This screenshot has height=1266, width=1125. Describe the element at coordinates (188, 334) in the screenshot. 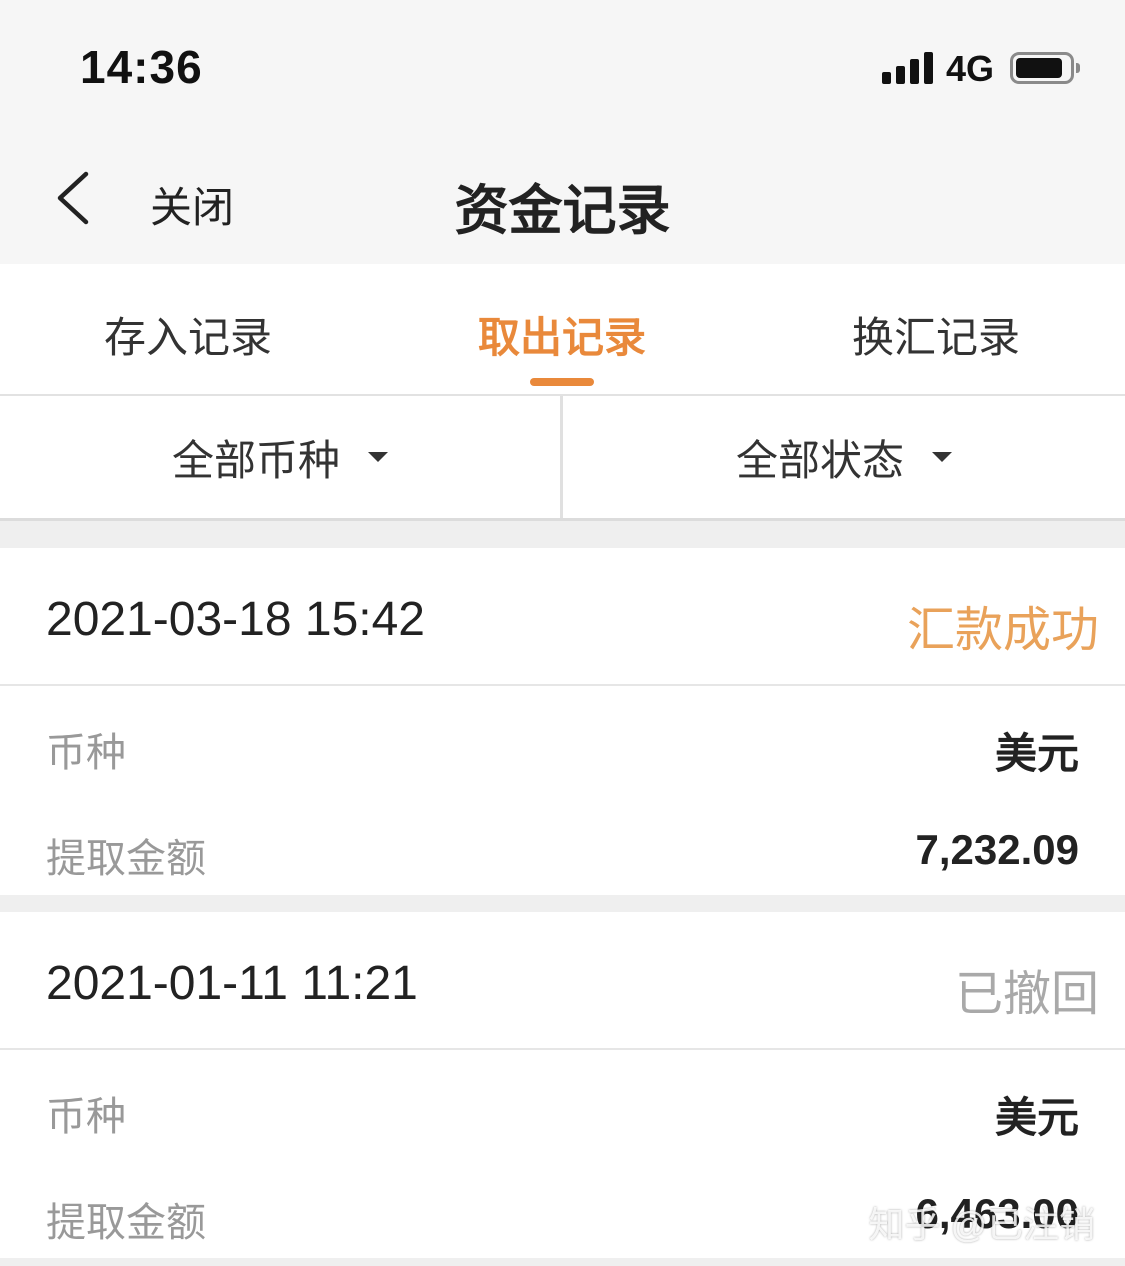

I see `tab-deposit-records: 存入记录` at that location.